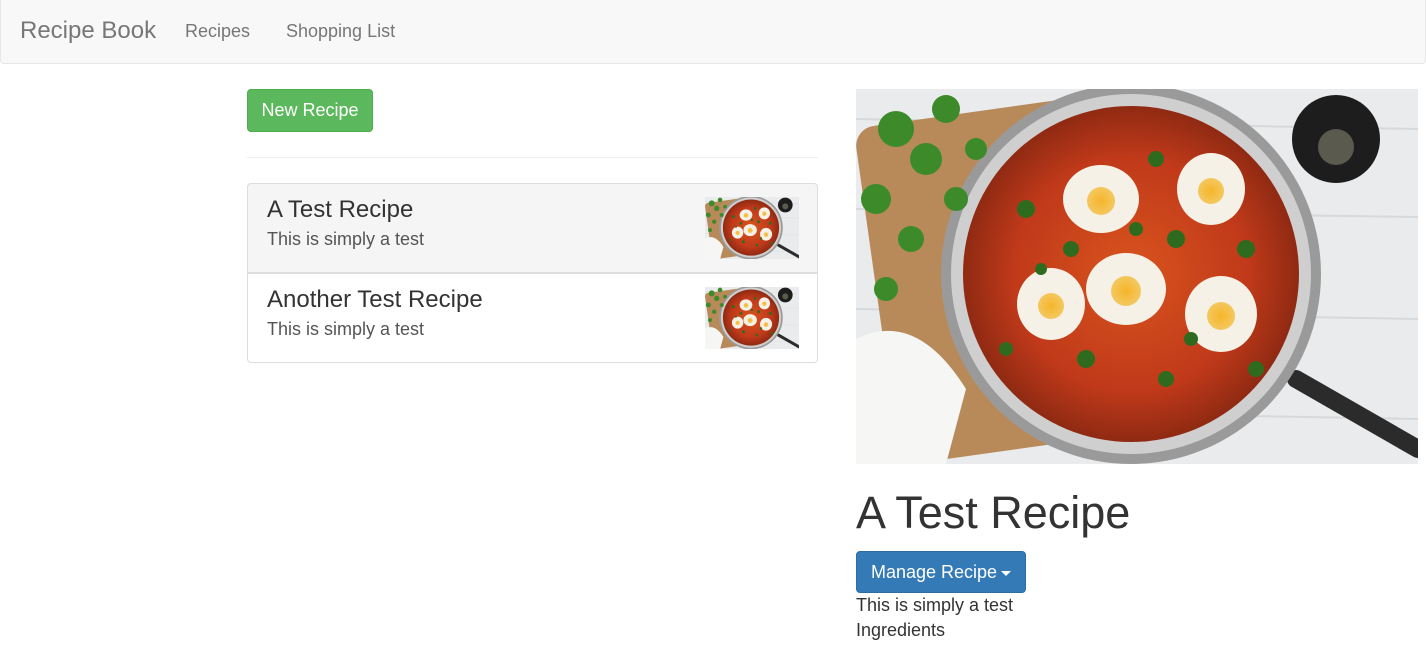 This screenshot has width=1426, height=666. Describe the element at coordinates (340, 209) in the screenshot. I see `recipe-item-title: A Test Recipe` at that location.